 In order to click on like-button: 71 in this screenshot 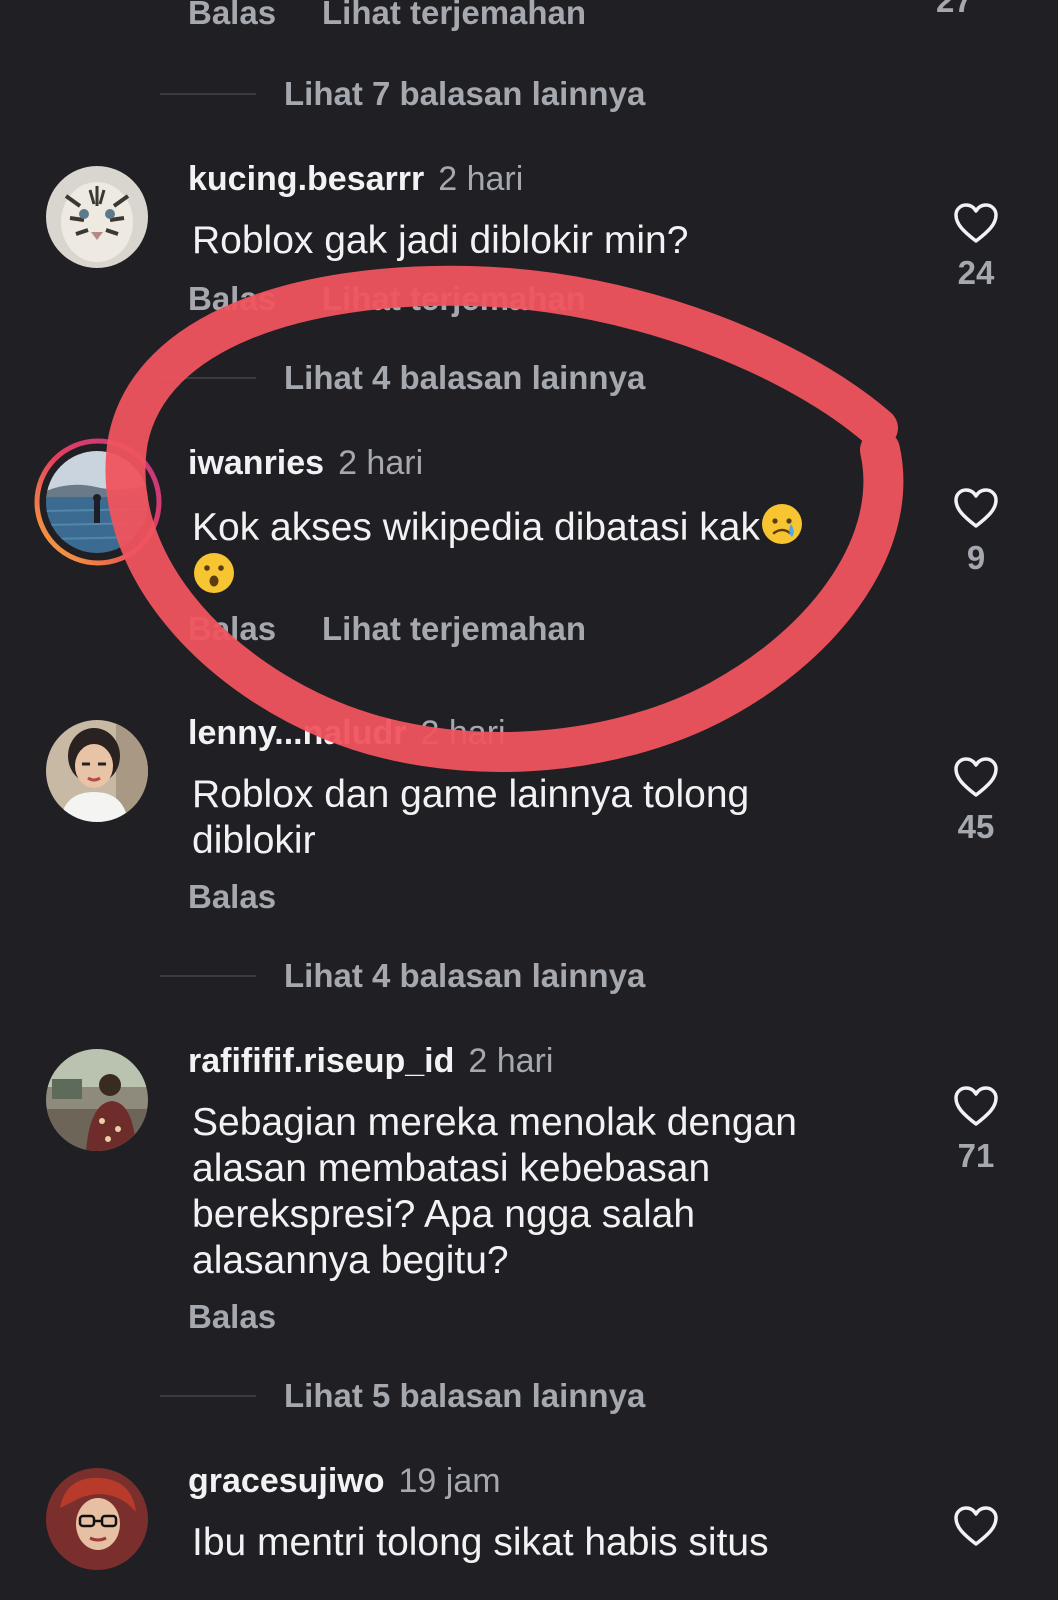, I will do `click(976, 1130)`.